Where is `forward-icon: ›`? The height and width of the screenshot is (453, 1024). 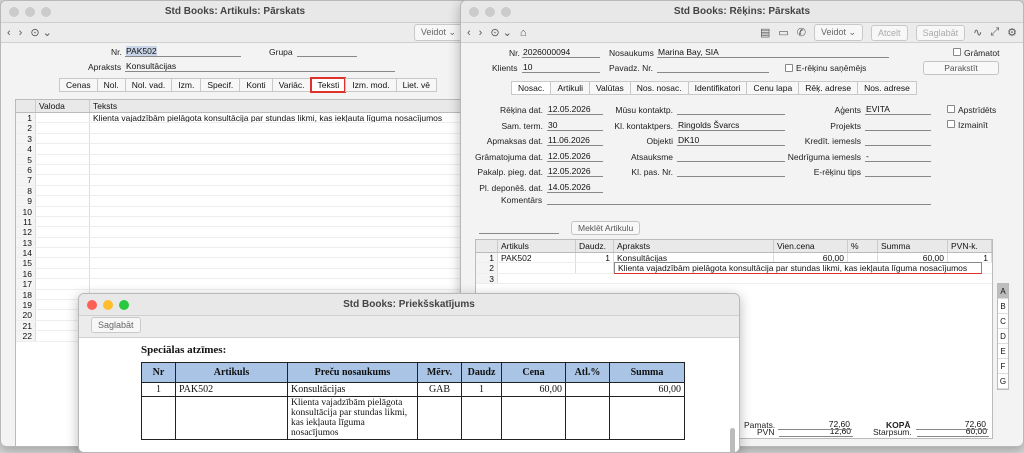
forward-icon: › is located at coordinates (21, 33).